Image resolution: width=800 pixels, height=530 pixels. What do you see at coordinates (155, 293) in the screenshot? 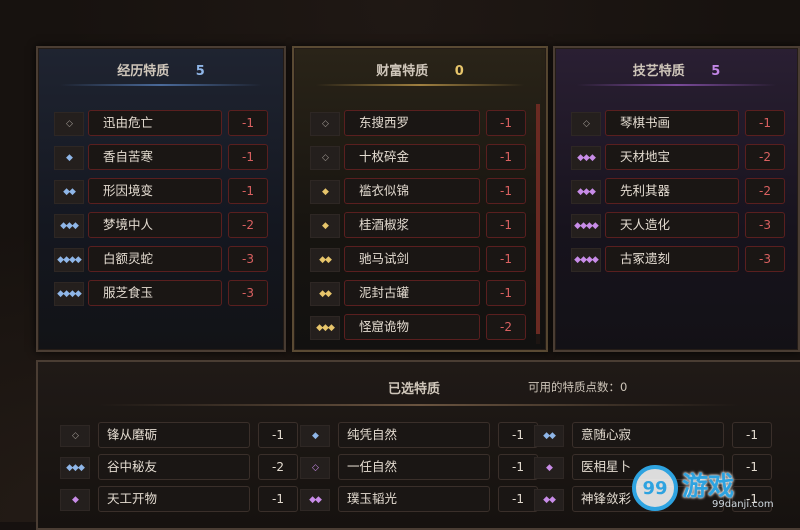
I see `trait-name-button: 服芝食玉` at bounding box center [155, 293].